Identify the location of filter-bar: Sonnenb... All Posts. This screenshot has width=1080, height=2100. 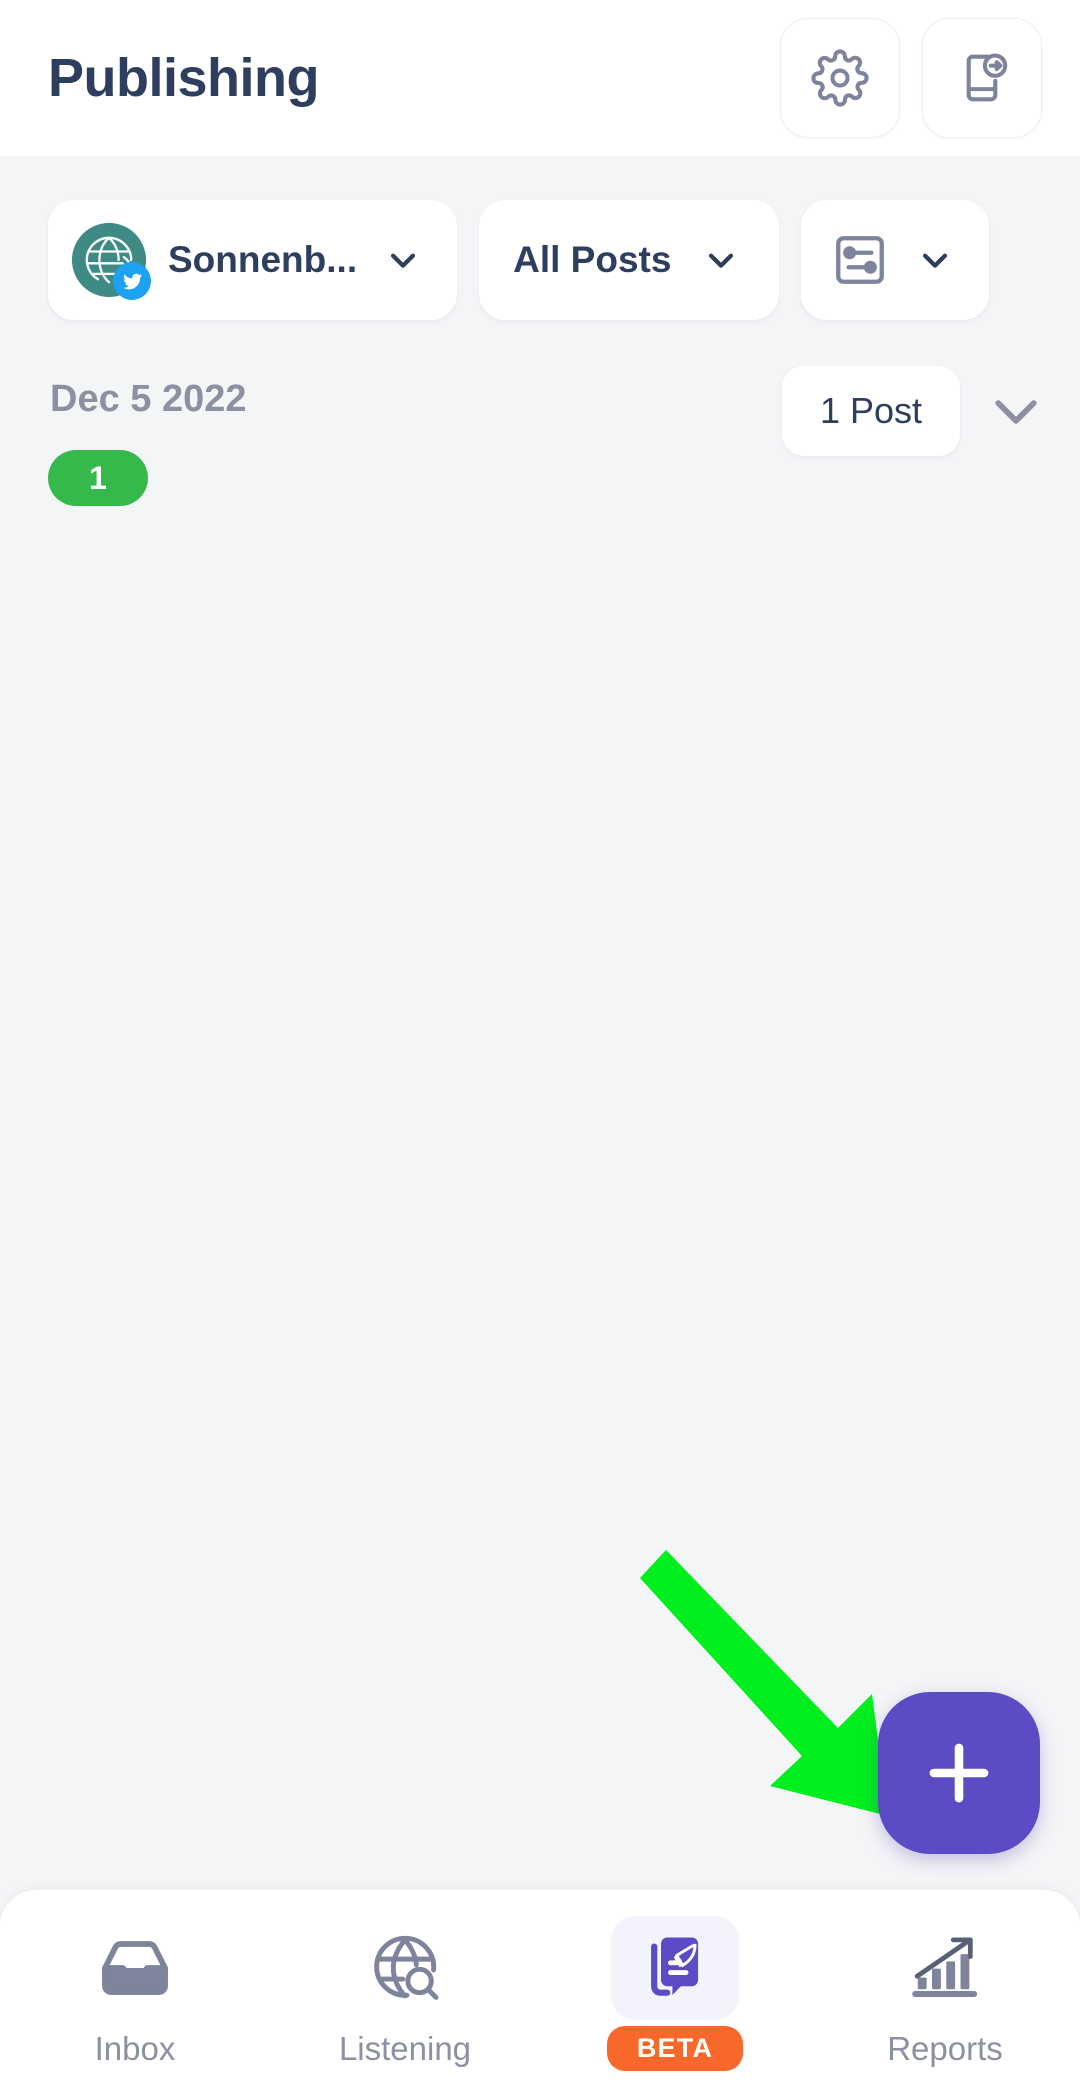
(540, 260).